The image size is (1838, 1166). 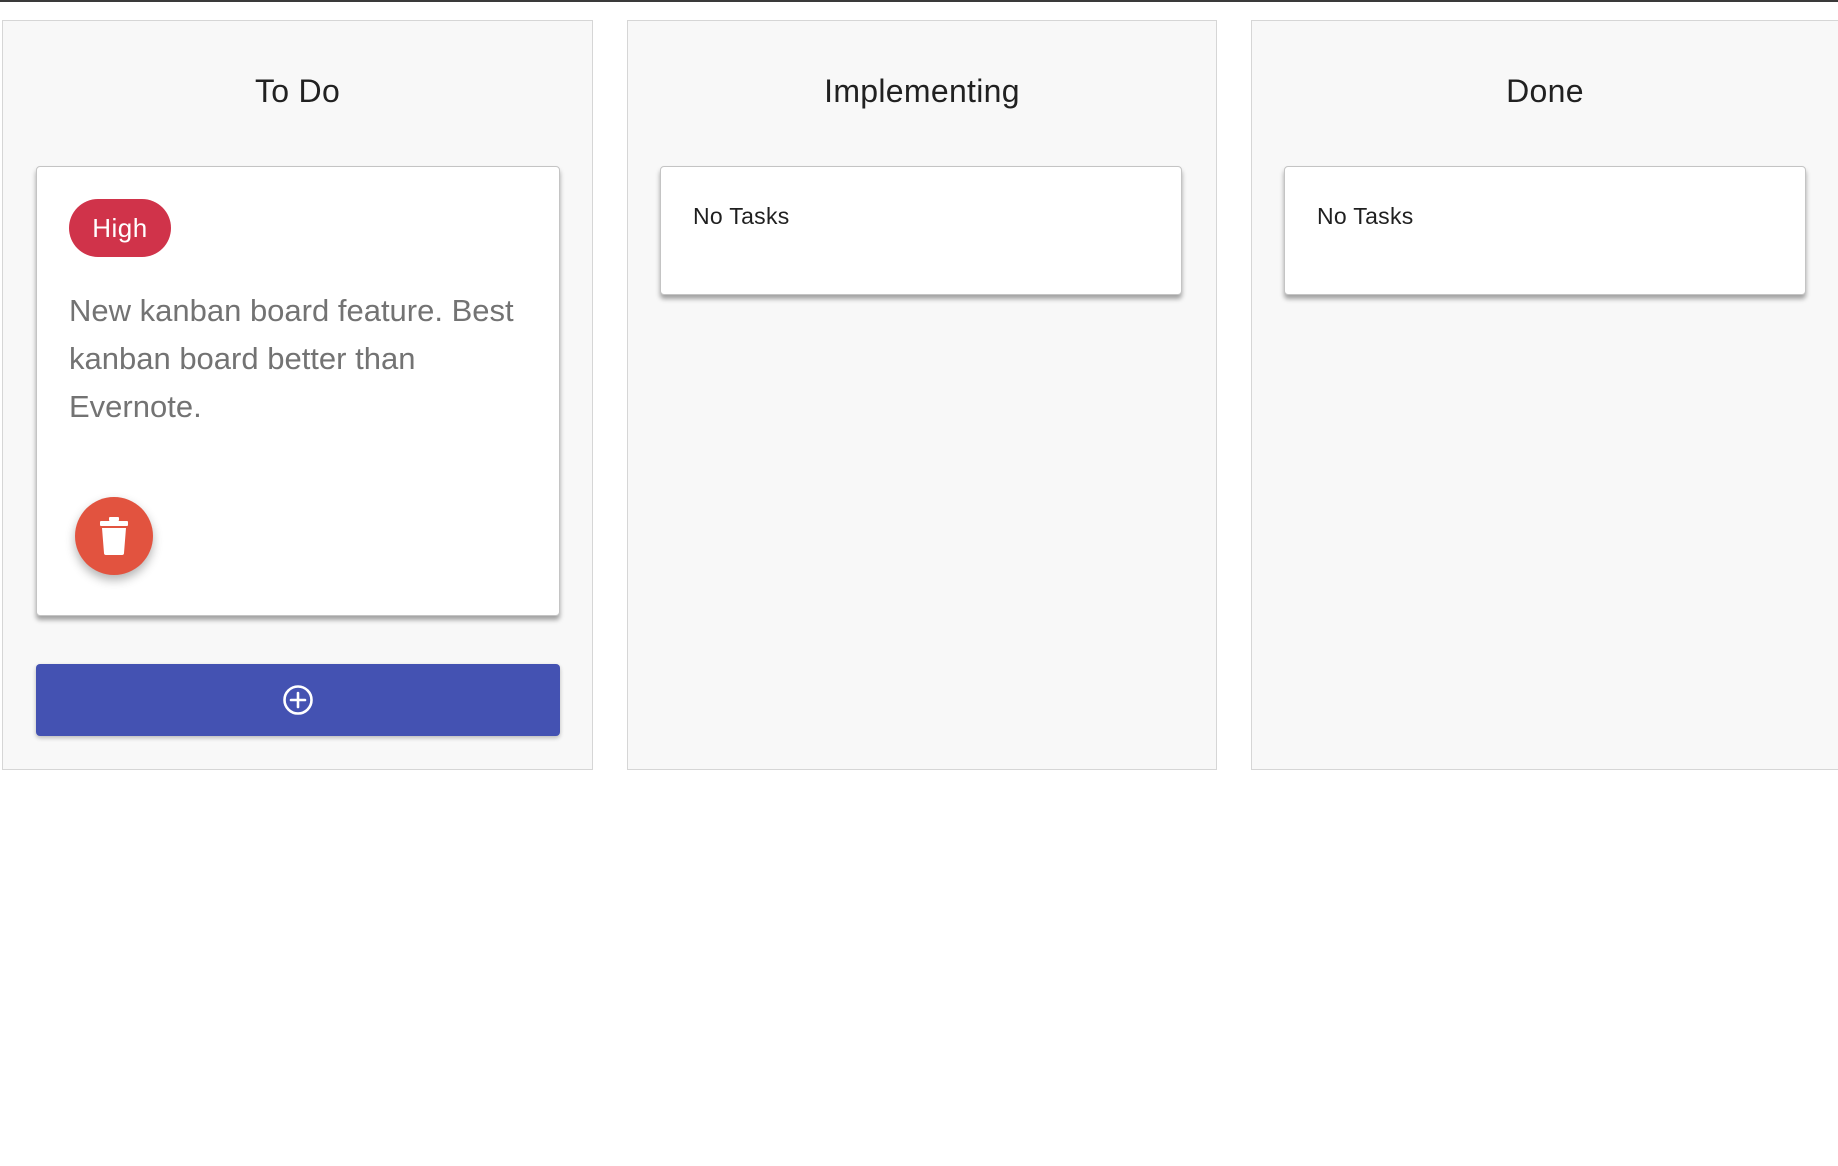 I want to click on delete-task-button, so click(x=114, y=536).